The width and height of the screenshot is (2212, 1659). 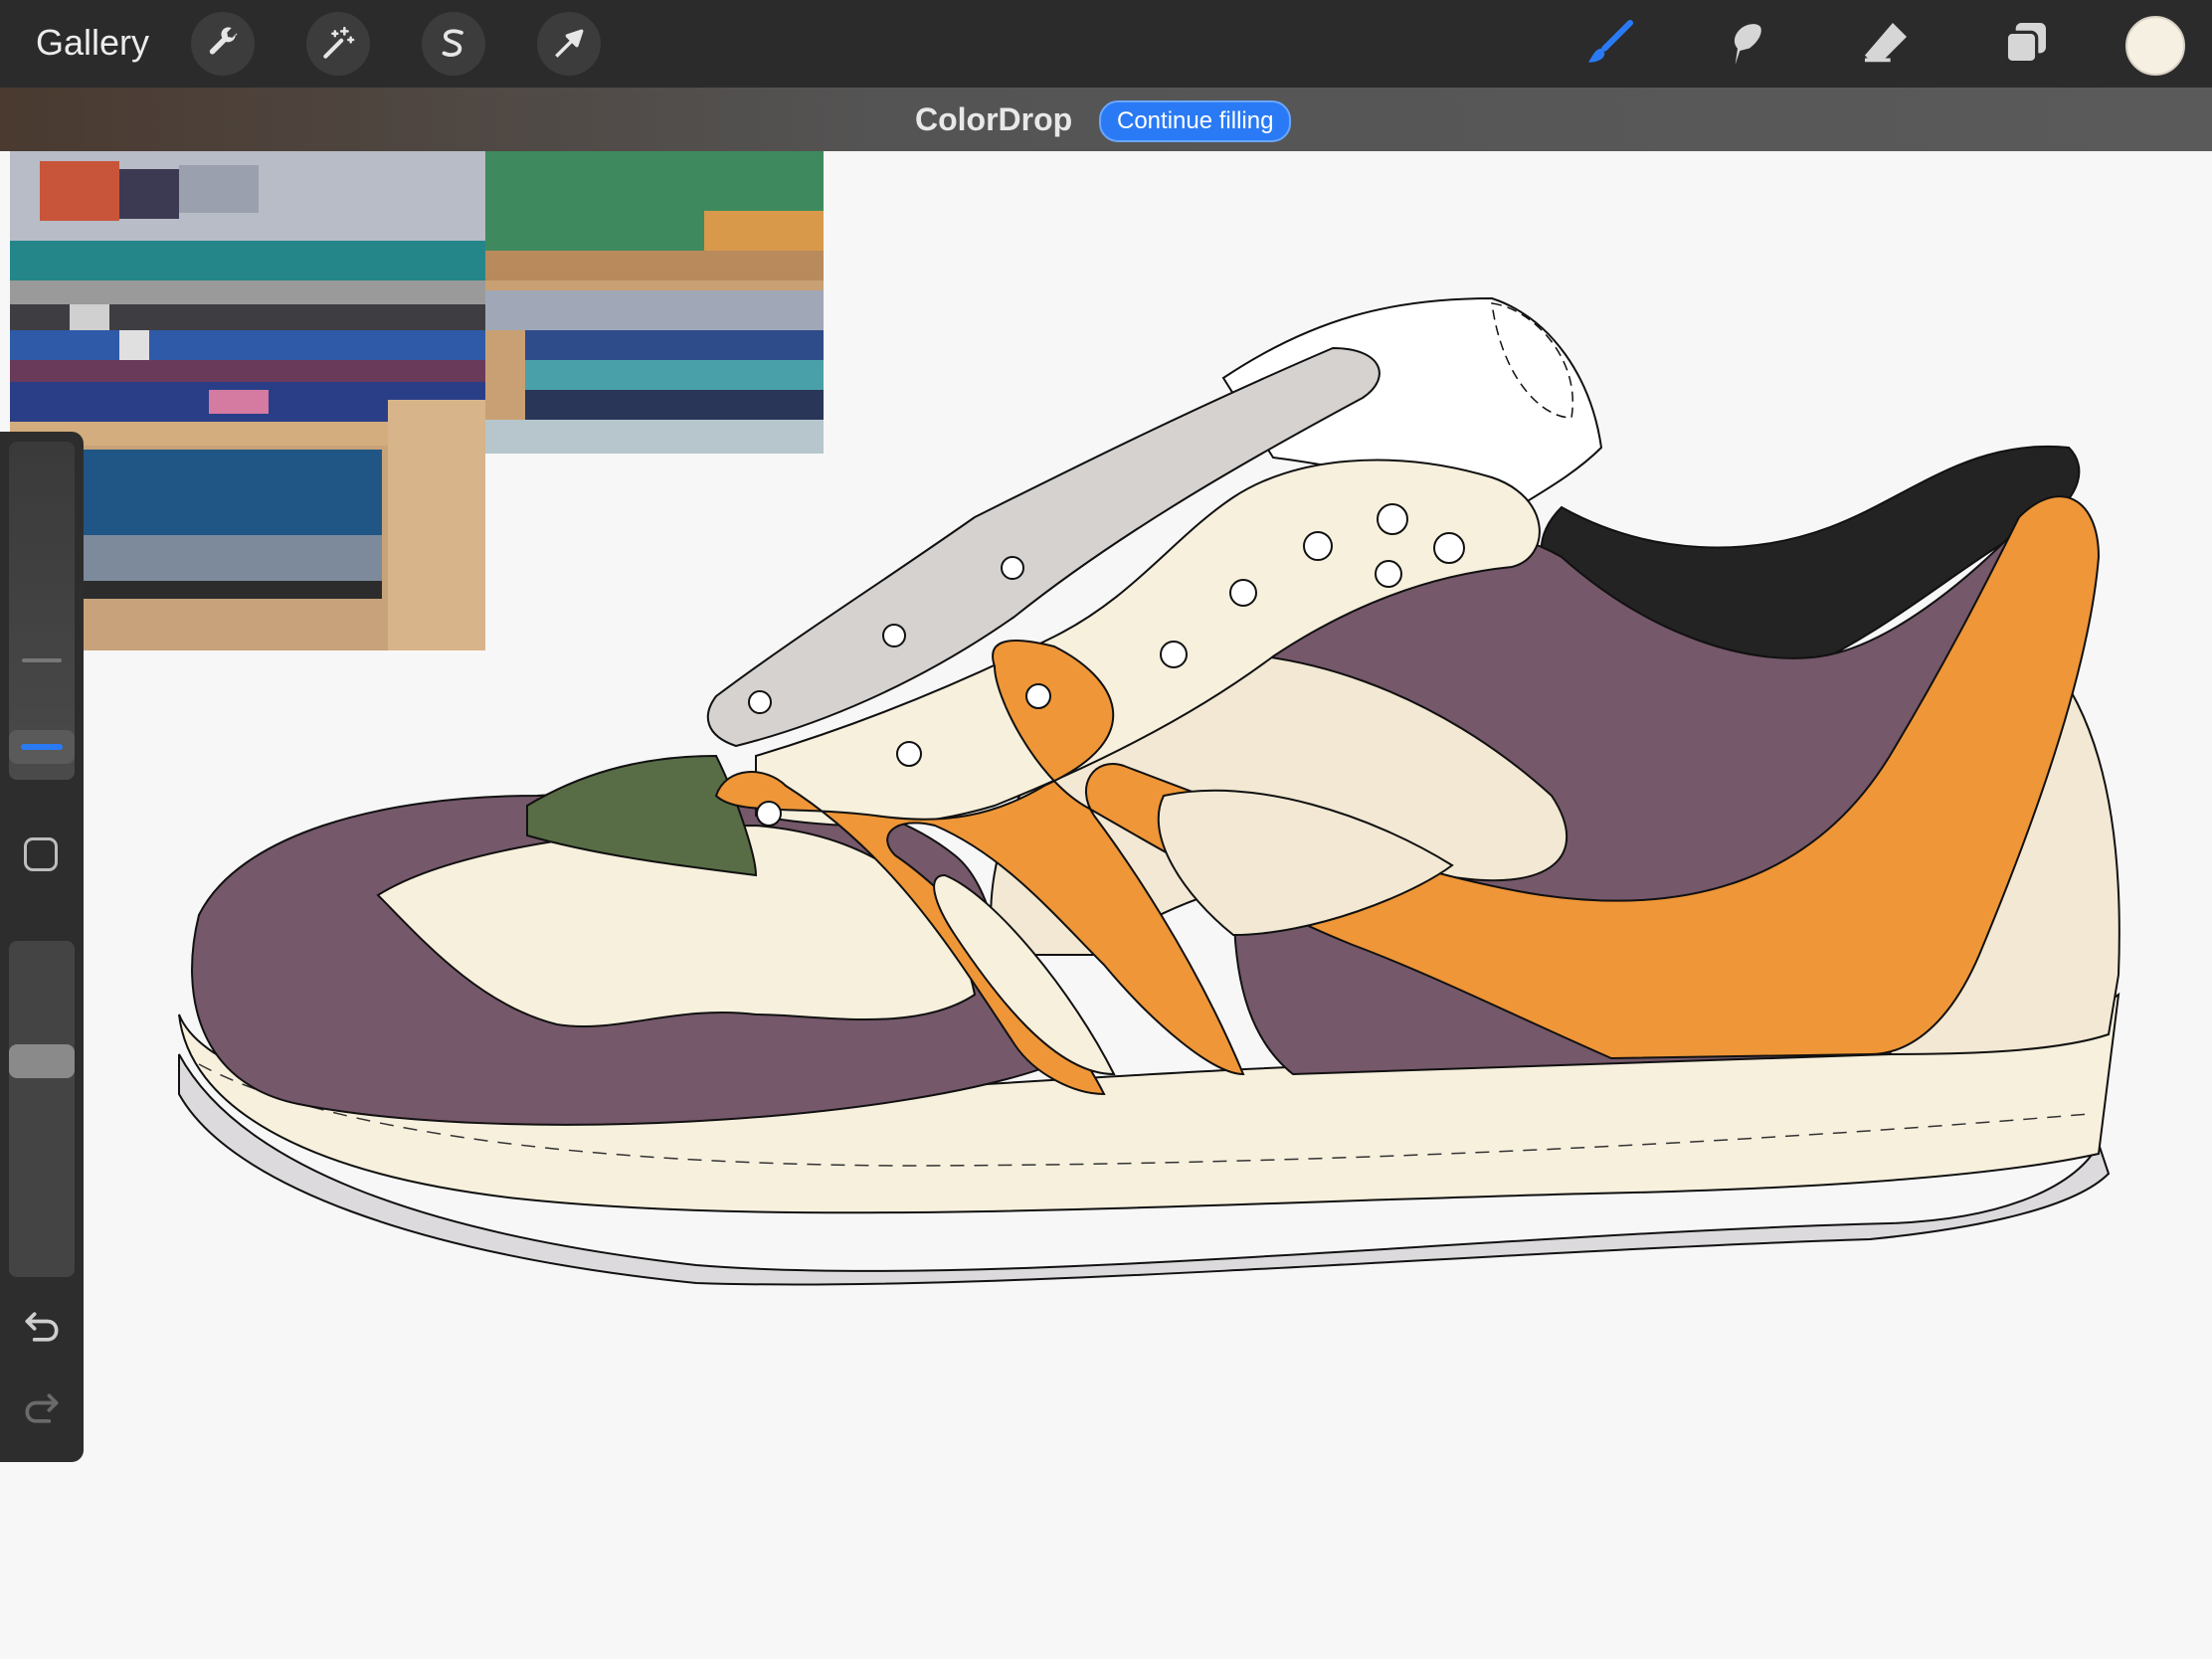 What do you see at coordinates (1886, 44) in the screenshot?
I see `eraser-icon` at bounding box center [1886, 44].